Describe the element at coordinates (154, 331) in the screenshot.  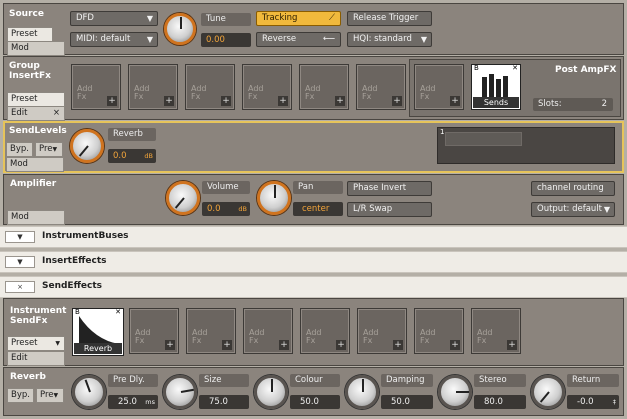
I see `send-fx-slot-2: Add Fx +` at that location.